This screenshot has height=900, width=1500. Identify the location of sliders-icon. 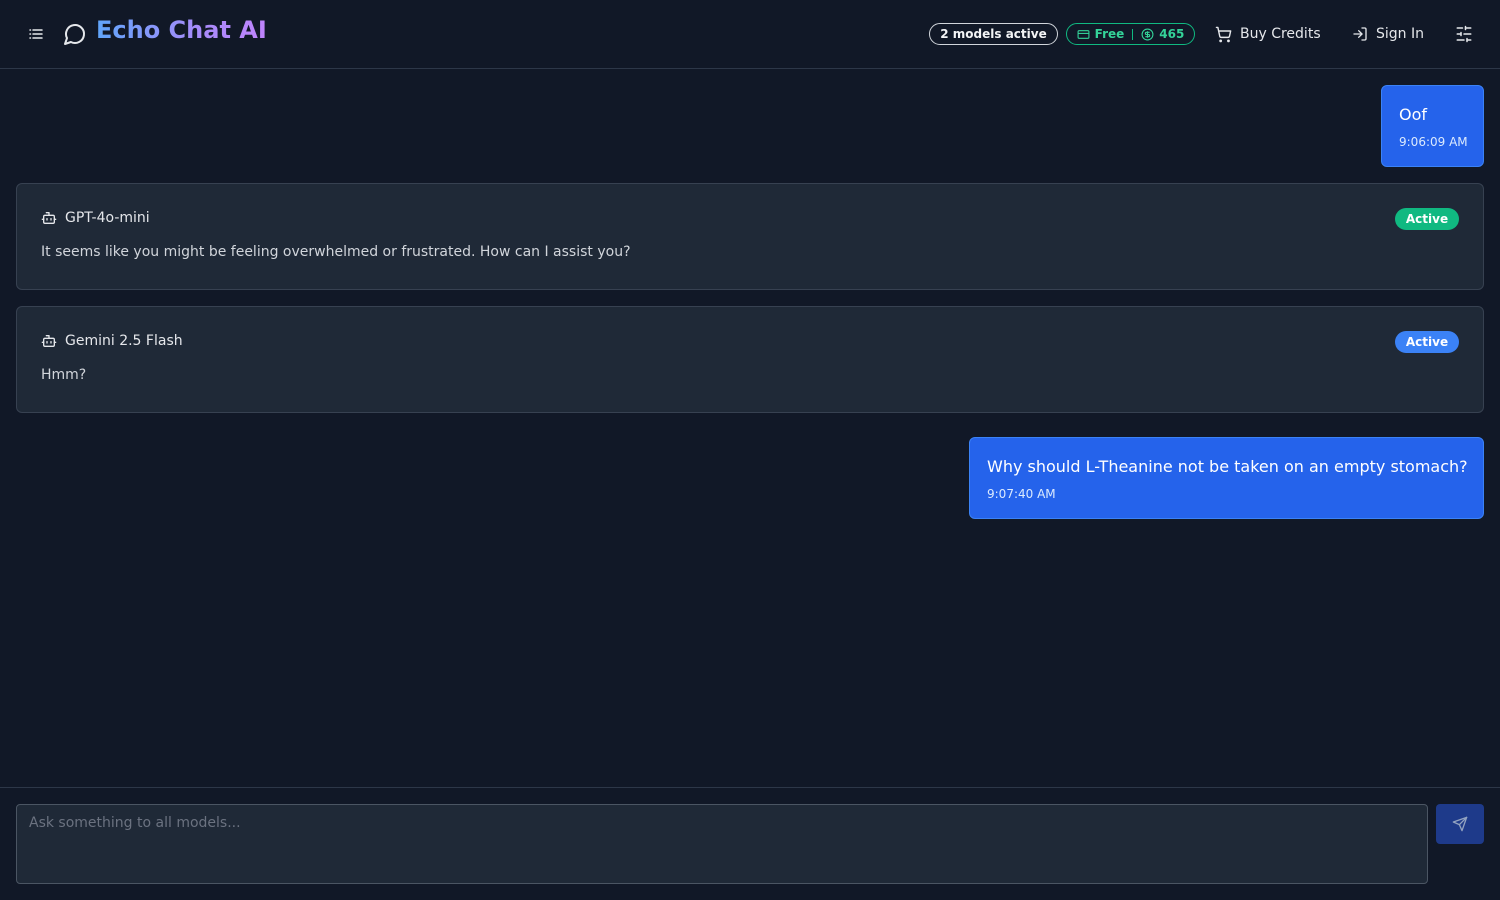
(1464, 34).